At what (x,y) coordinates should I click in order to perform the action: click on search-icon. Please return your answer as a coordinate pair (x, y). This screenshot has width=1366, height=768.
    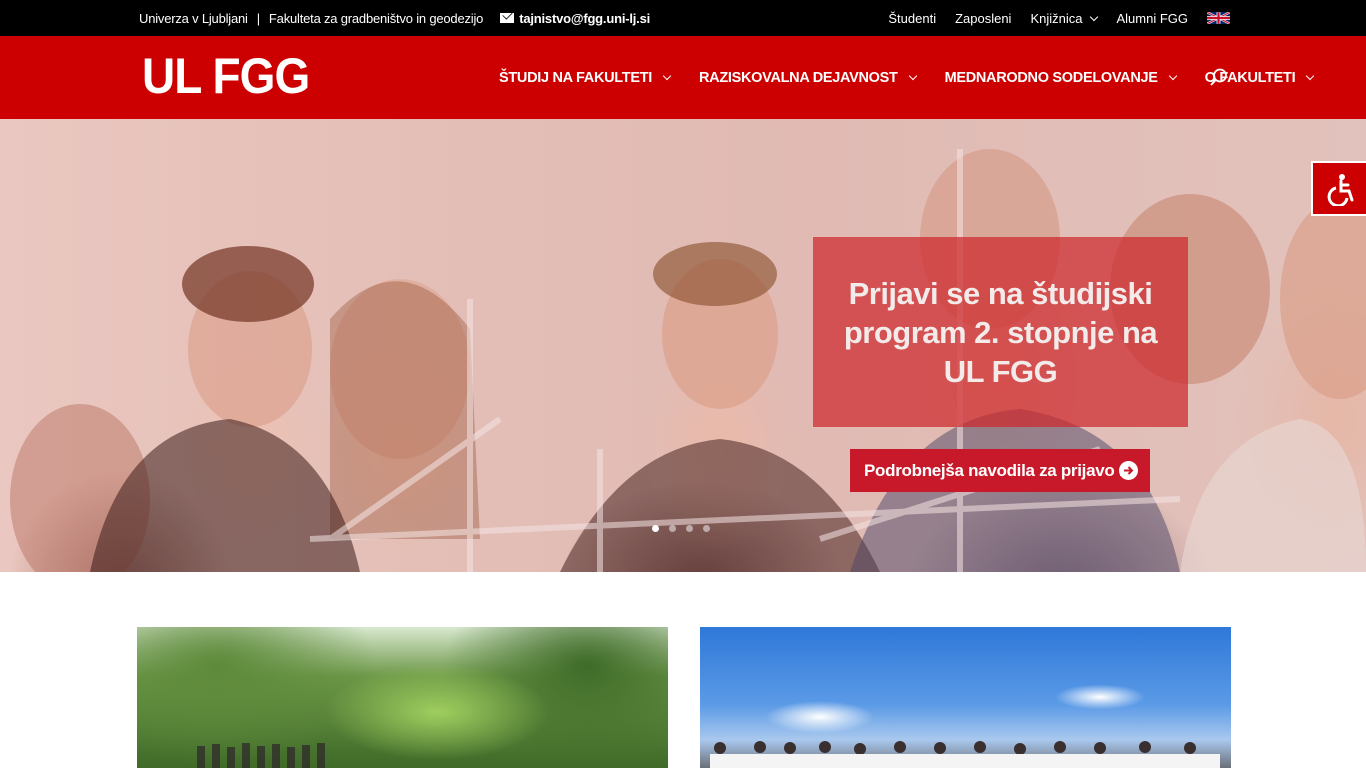
    Looking at the image, I should click on (1219, 77).